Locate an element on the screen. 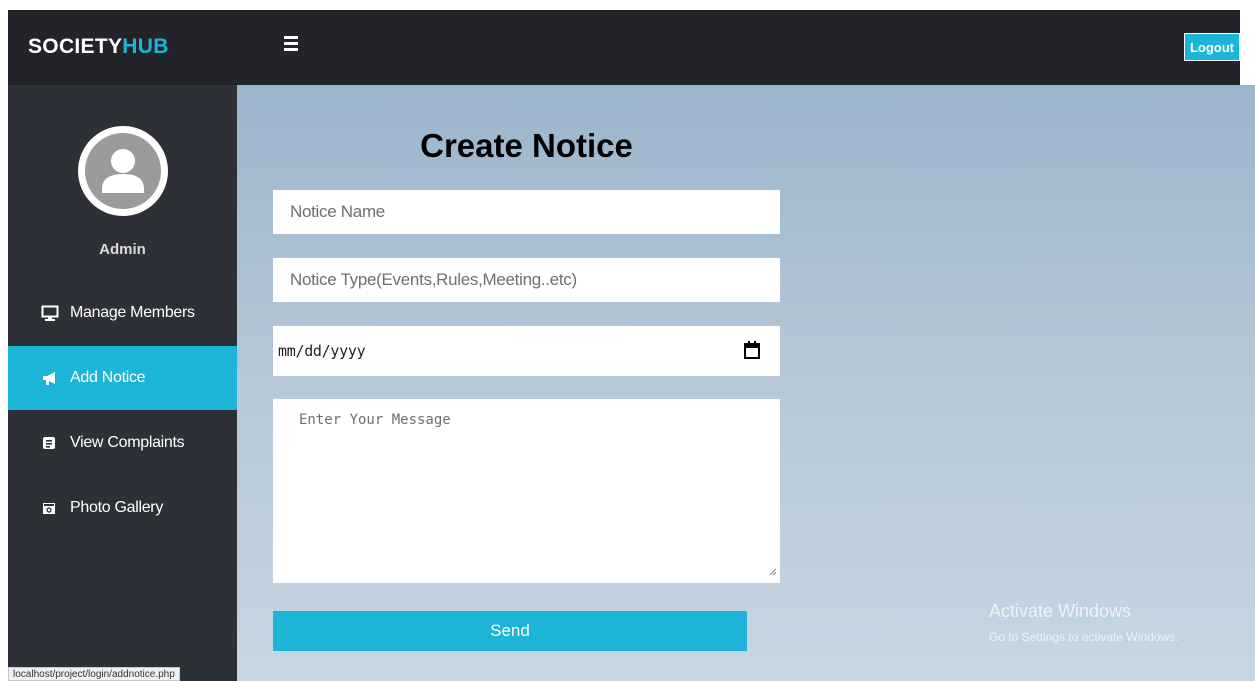 The width and height of the screenshot is (1255, 681). page-title: Create Notice is located at coordinates (526, 145).